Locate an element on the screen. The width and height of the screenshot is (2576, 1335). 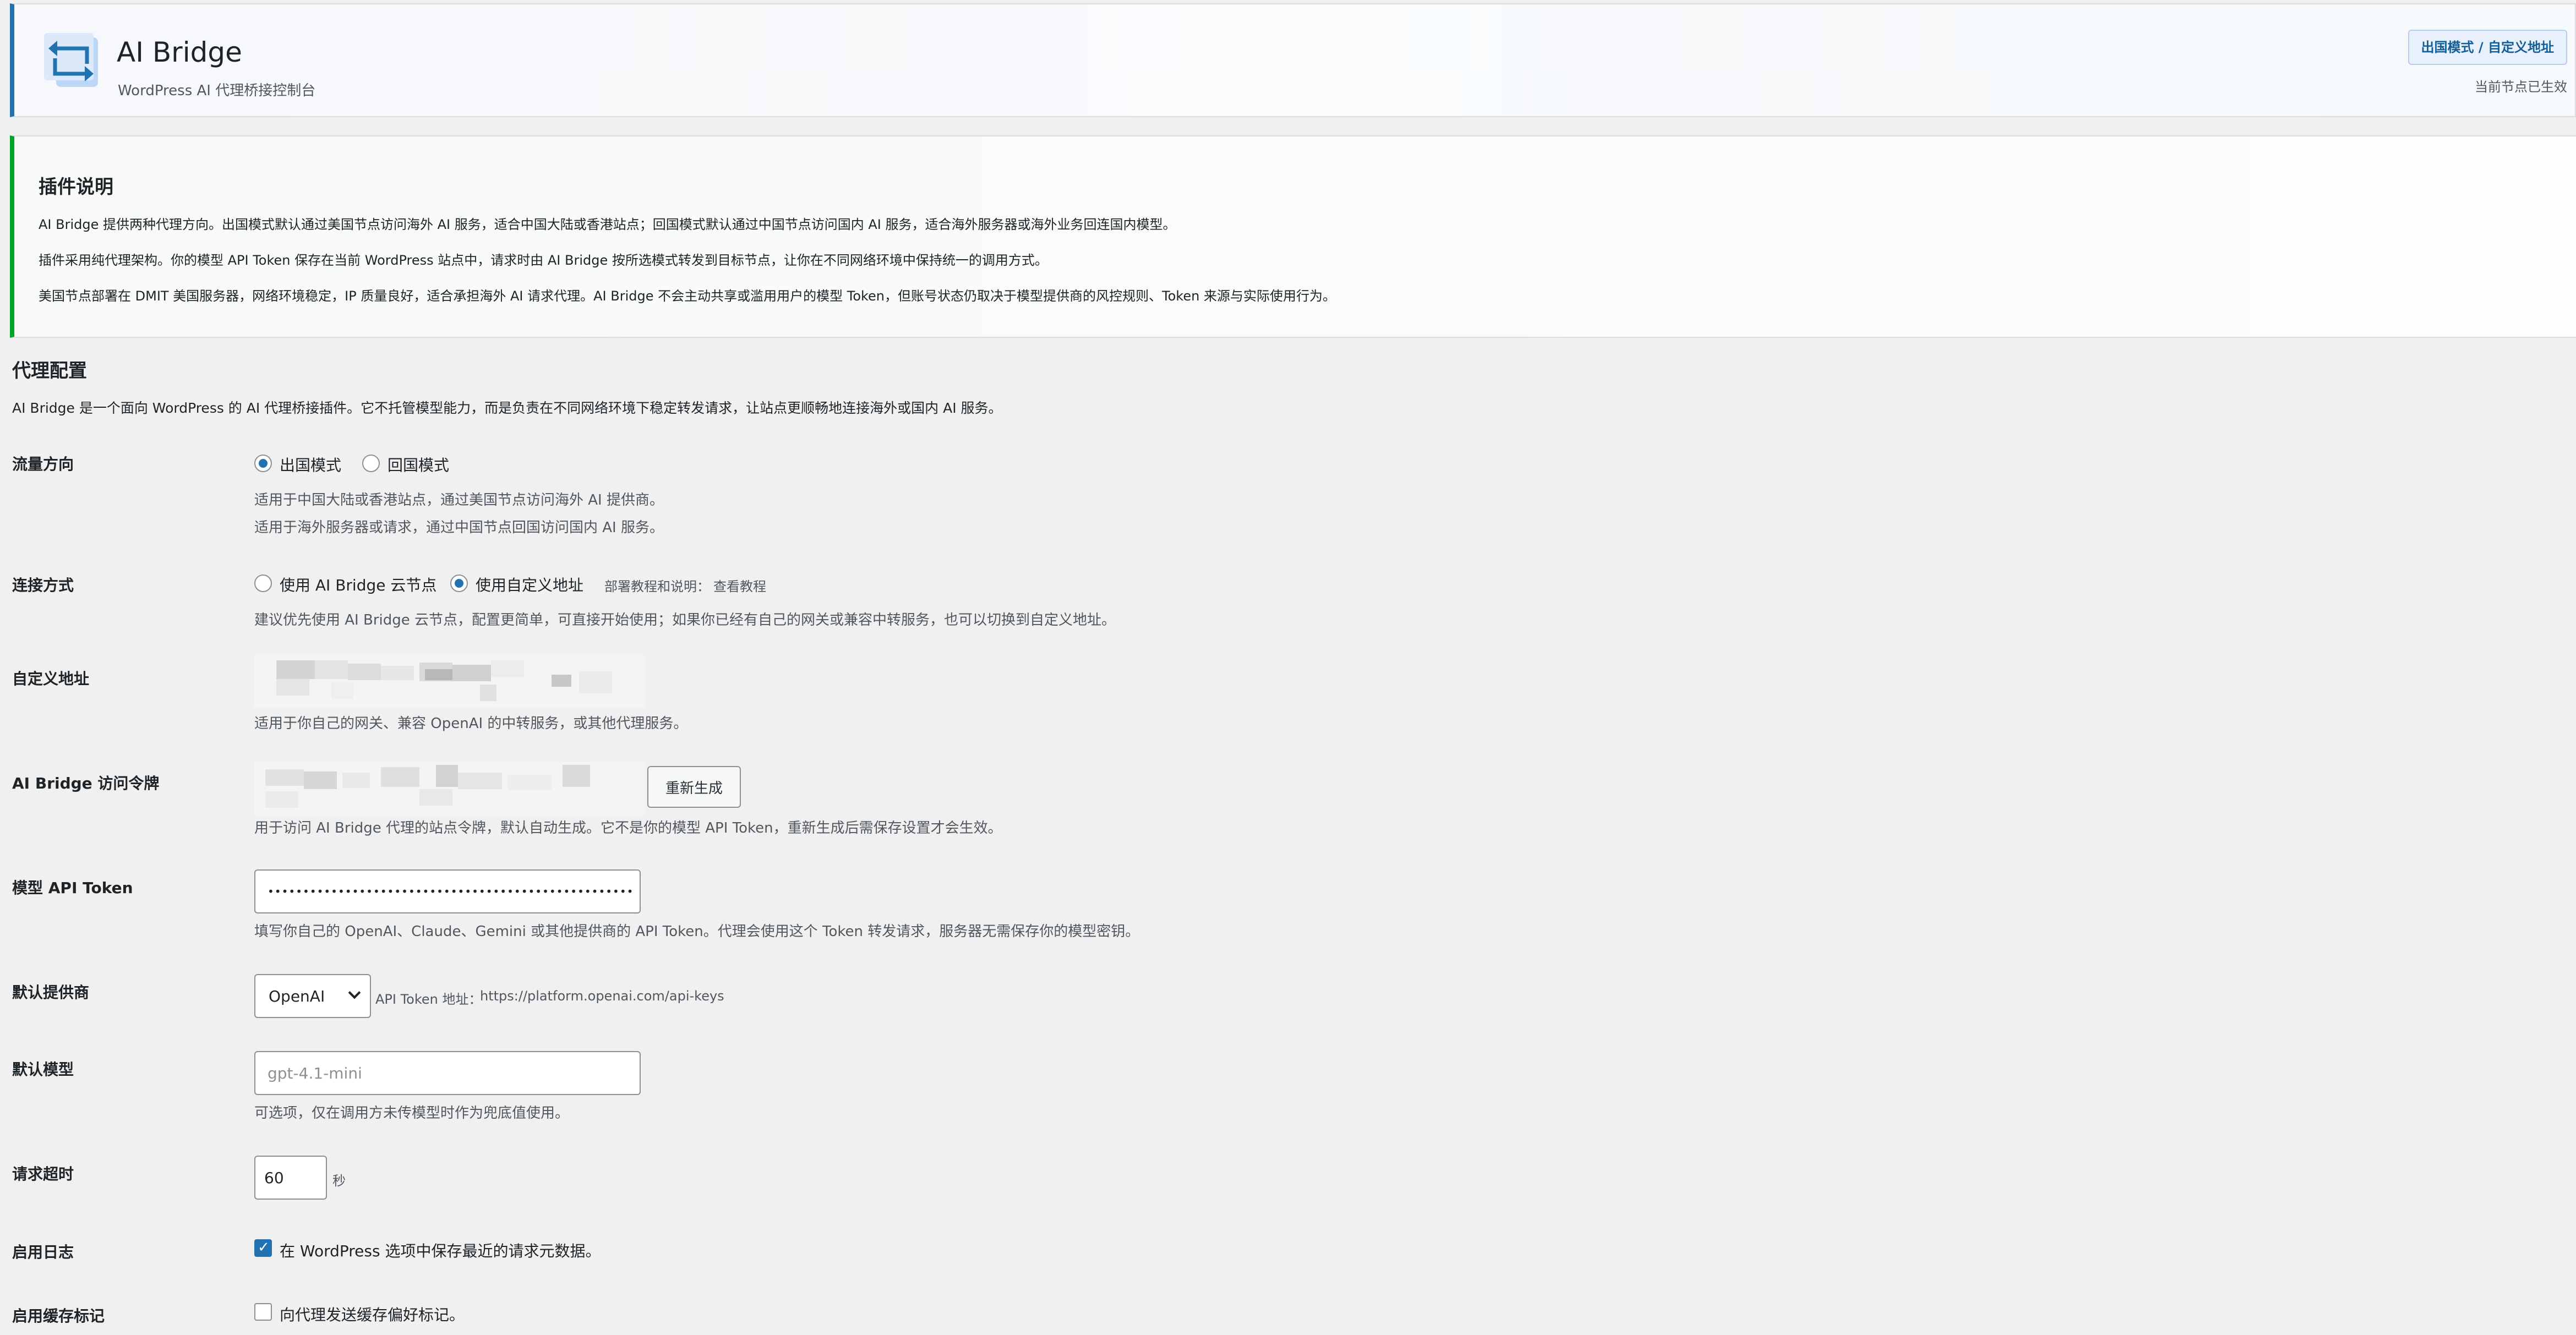
token-url-link: https://platform.openai.com/api-keys is located at coordinates (602, 996).